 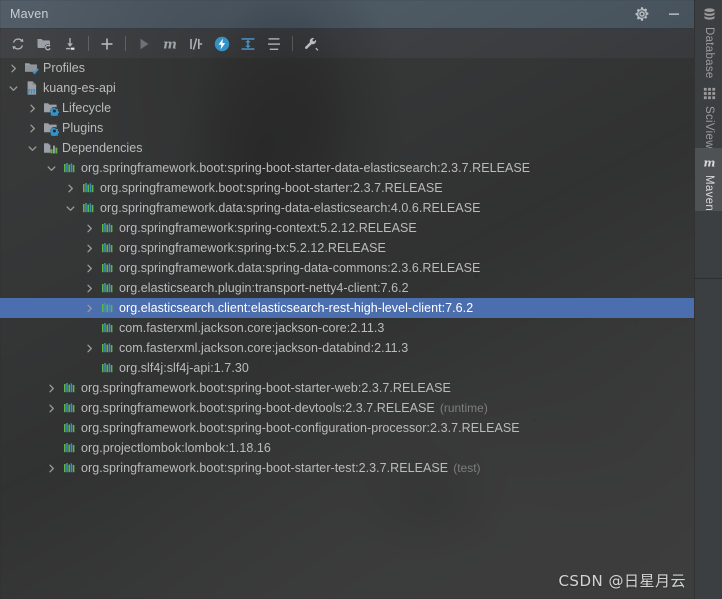 I want to click on dependency-scope-label: (runtime), so click(x=463, y=408).